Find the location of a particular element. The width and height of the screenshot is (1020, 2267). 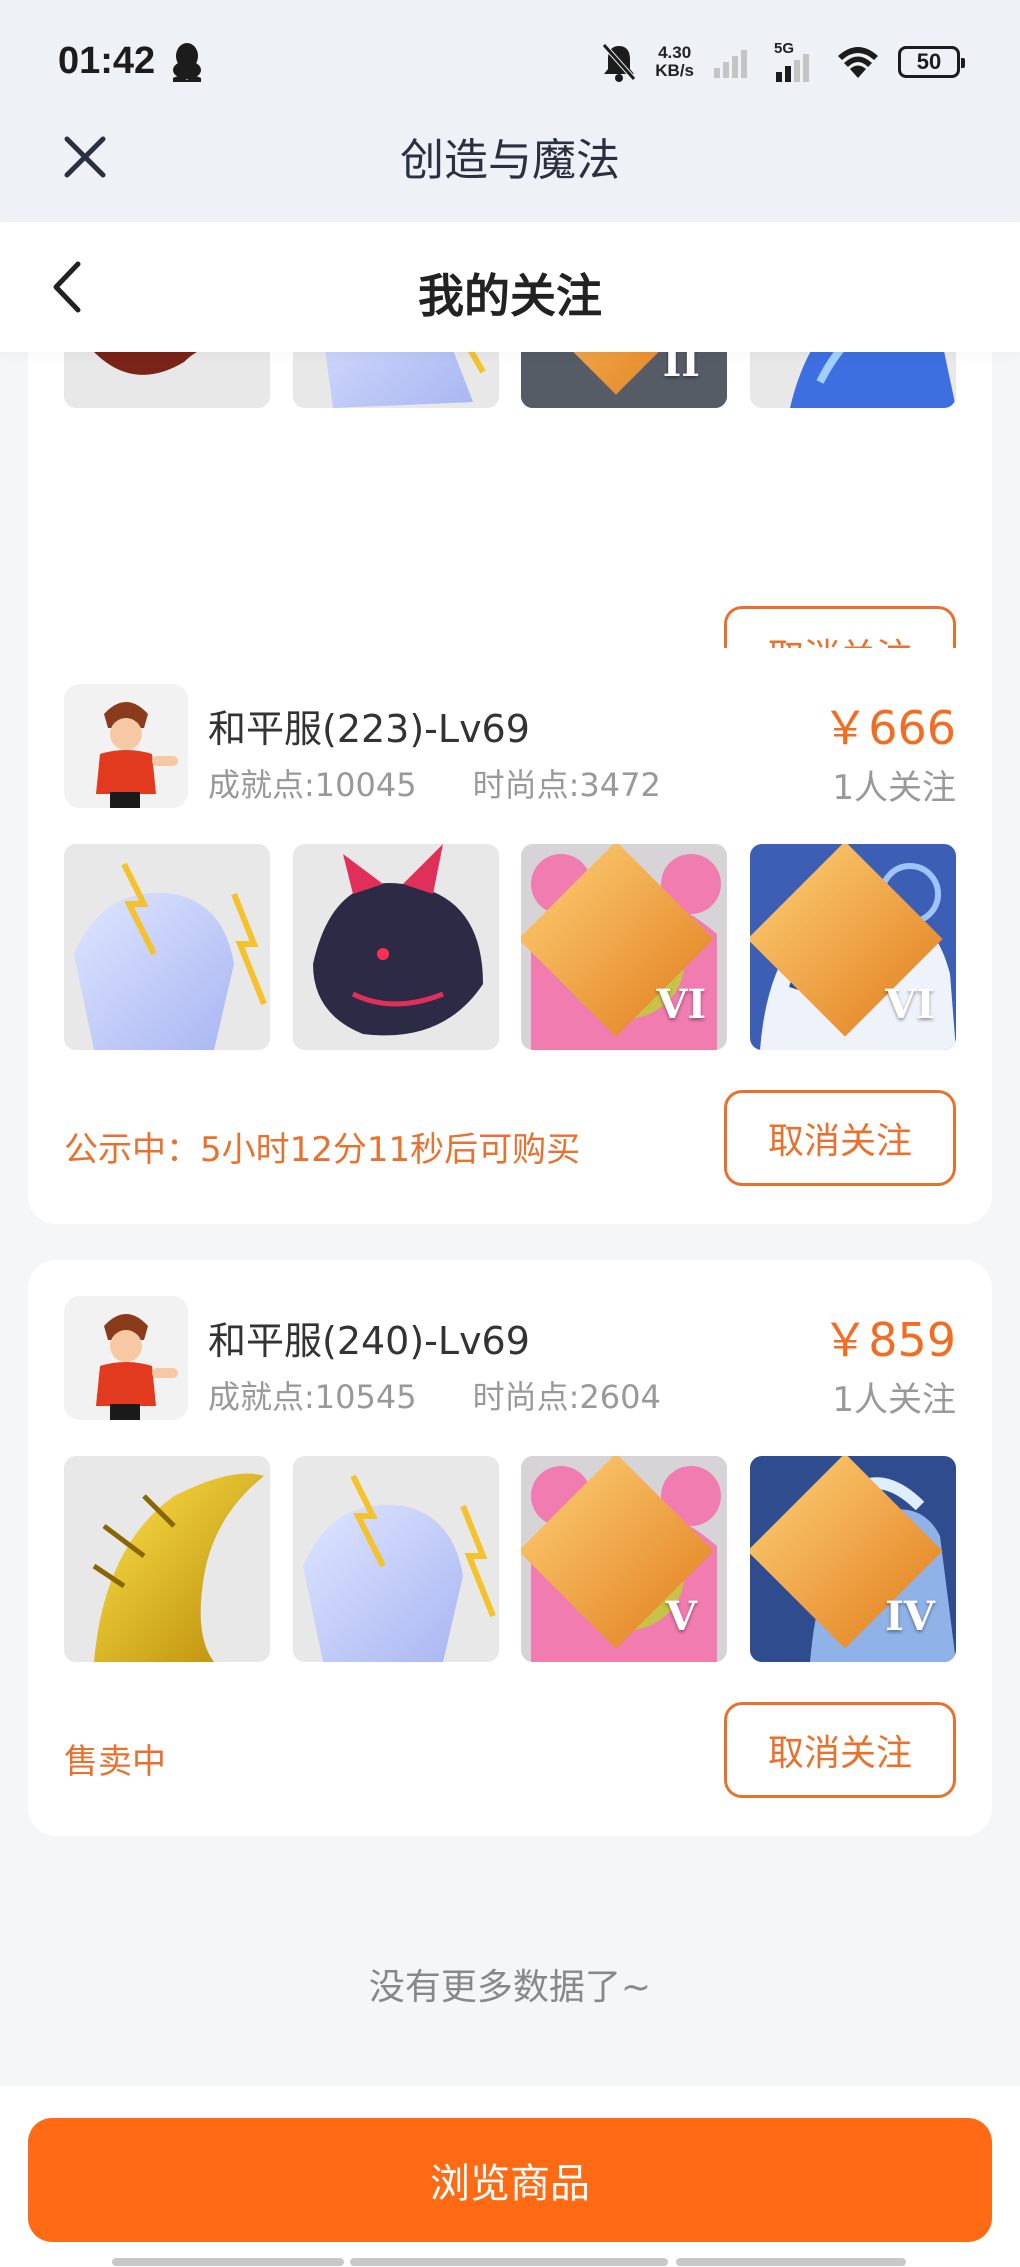

battery-icon: 50 is located at coordinates (931, 62).